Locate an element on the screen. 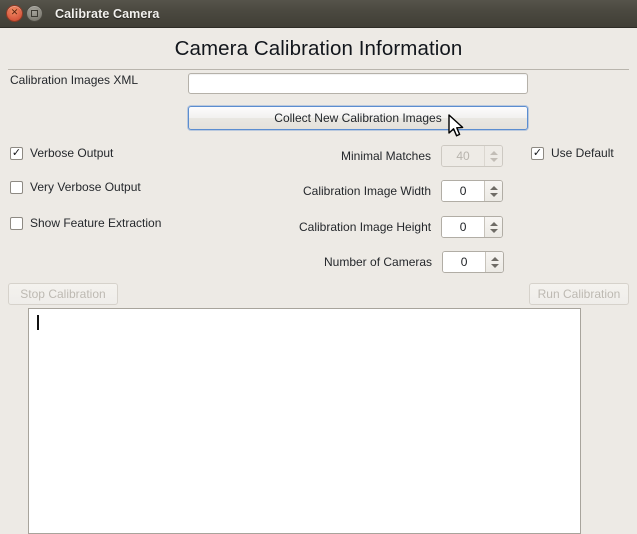  checkbox-verbose-output: ✓ Verbose Output is located at coordinates (61, 153).